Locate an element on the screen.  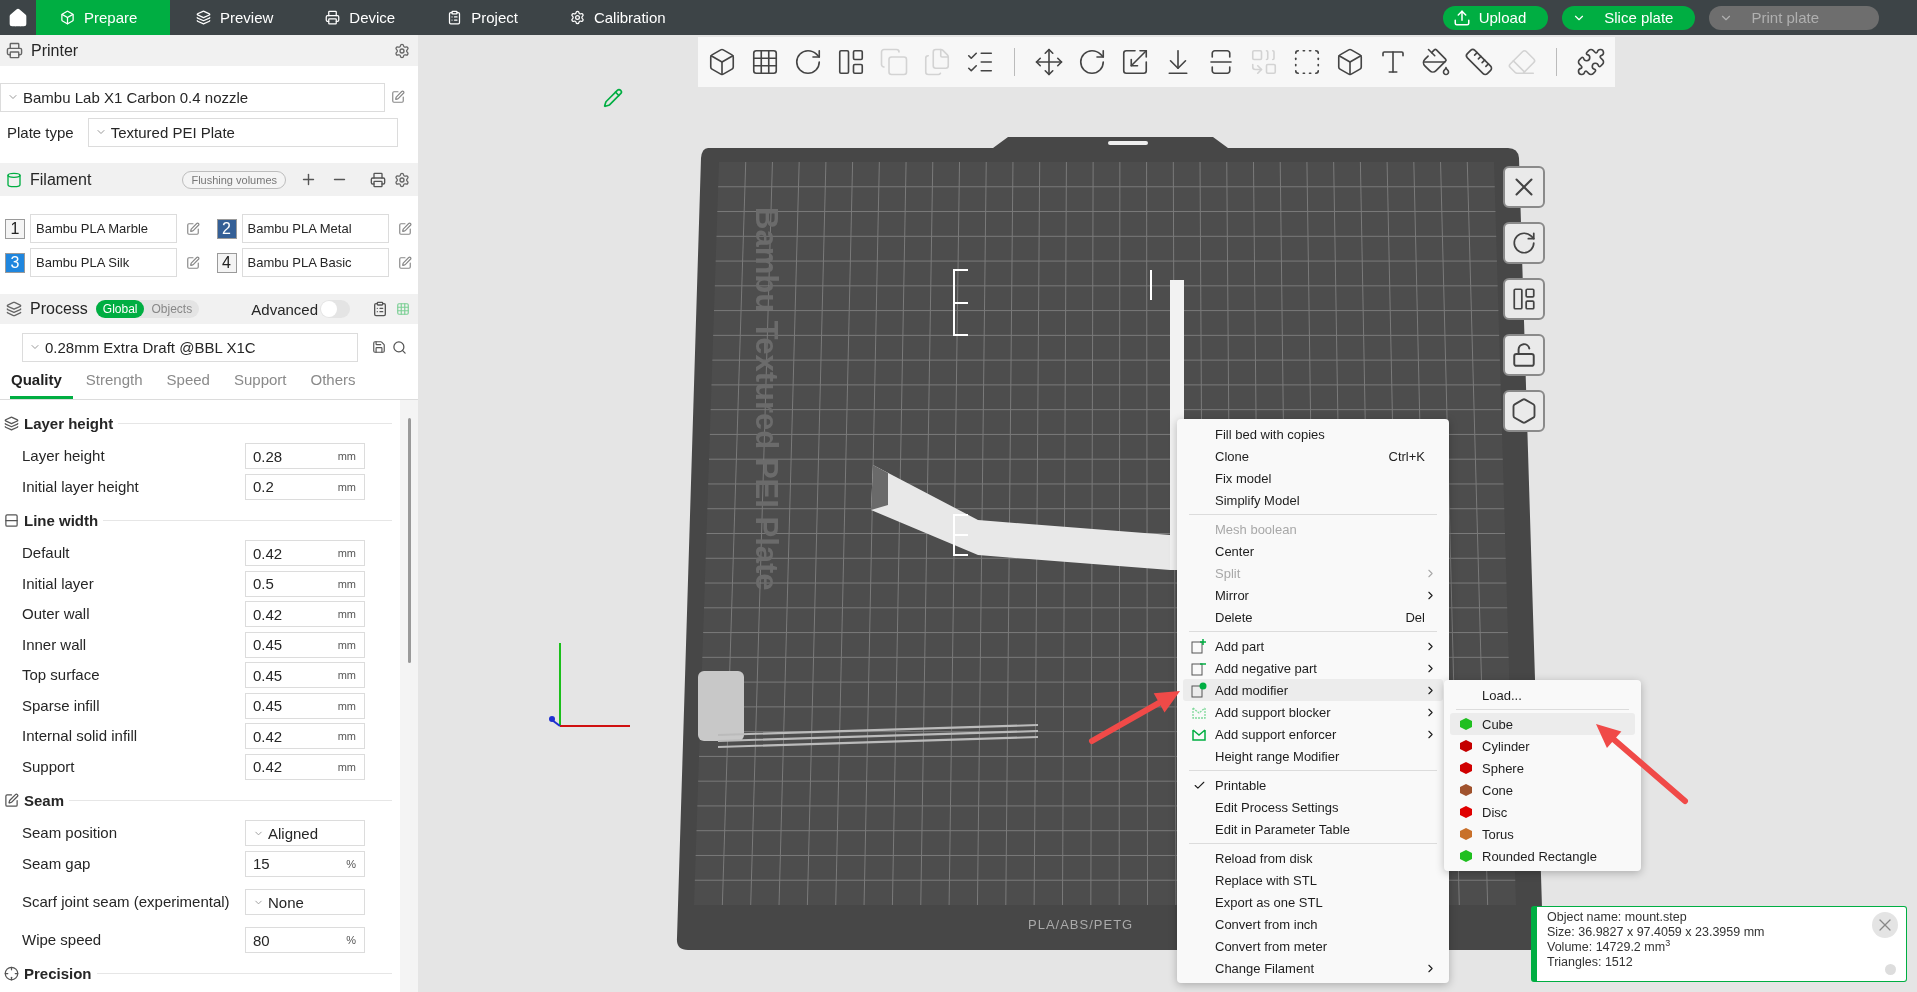
menu-item: Delete Del is located at coordinates (1313, 617).